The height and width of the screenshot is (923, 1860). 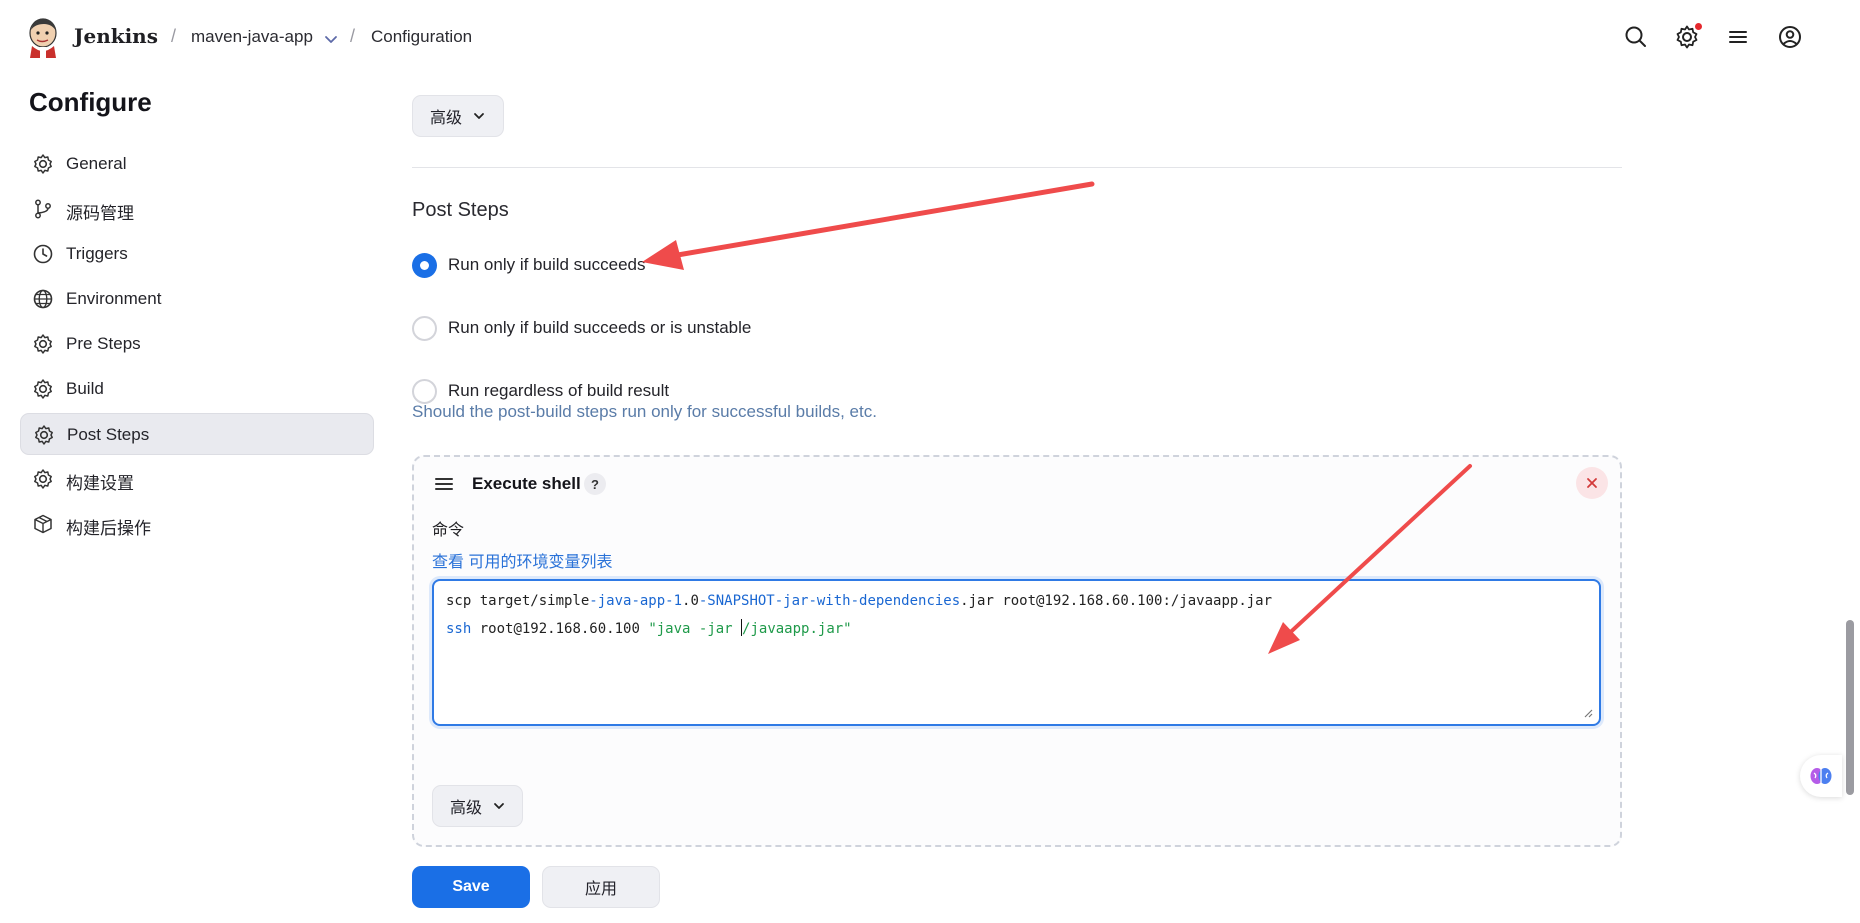 What do you see at coordinates (197, 479) in the screenshot?
I see `sidebar-item-build-settings: 构建设置` at bounding box center [197, 479].